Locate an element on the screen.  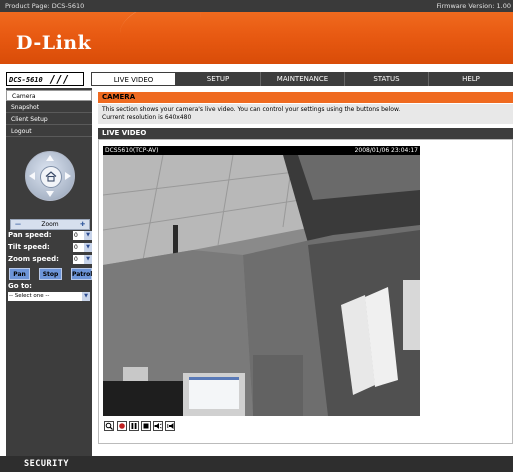
model-name: DCS-5610 is located at coordinates (26, 80).